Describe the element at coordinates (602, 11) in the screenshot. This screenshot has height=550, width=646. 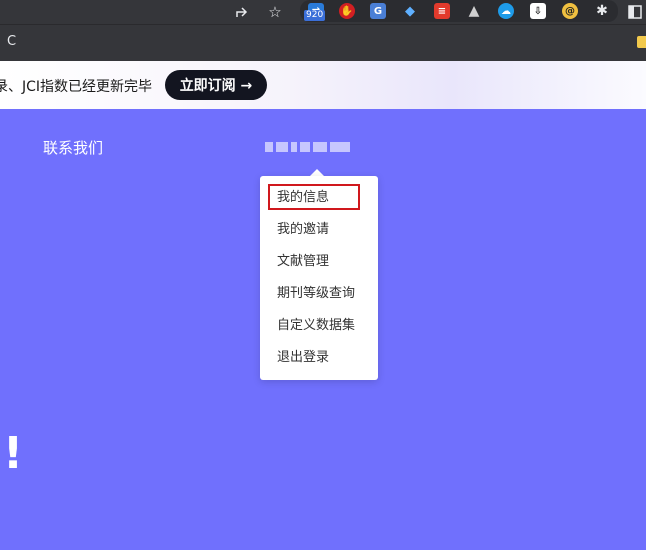
I see `extensions-puzzle-icon: ✱` at that location.